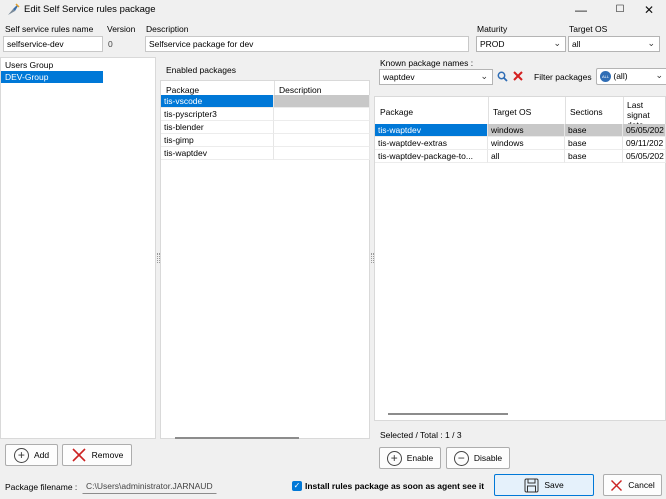 This screenshot has height=499, width=666. I want to click on enable-button: + Enable, so click(410, 458).